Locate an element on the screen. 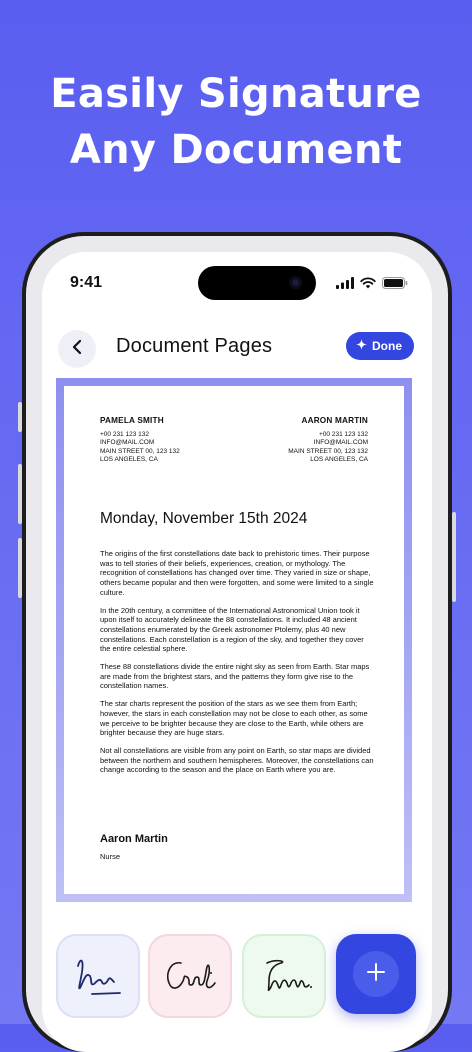 Image resolution: width=472 pixels, height=1052 pixels. add-signature-button is located at coordinates (376, 974).